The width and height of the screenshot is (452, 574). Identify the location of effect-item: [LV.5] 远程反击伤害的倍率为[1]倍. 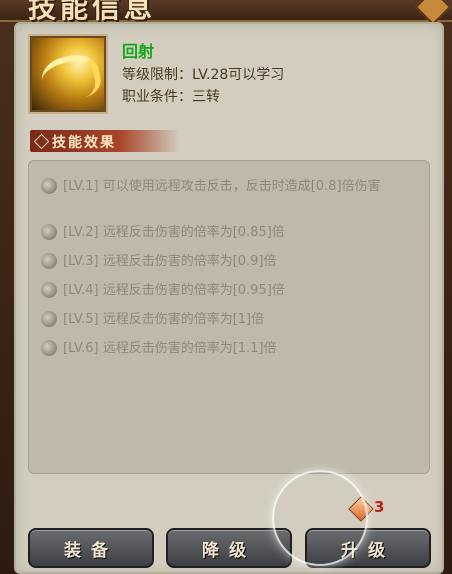
(227, 319).